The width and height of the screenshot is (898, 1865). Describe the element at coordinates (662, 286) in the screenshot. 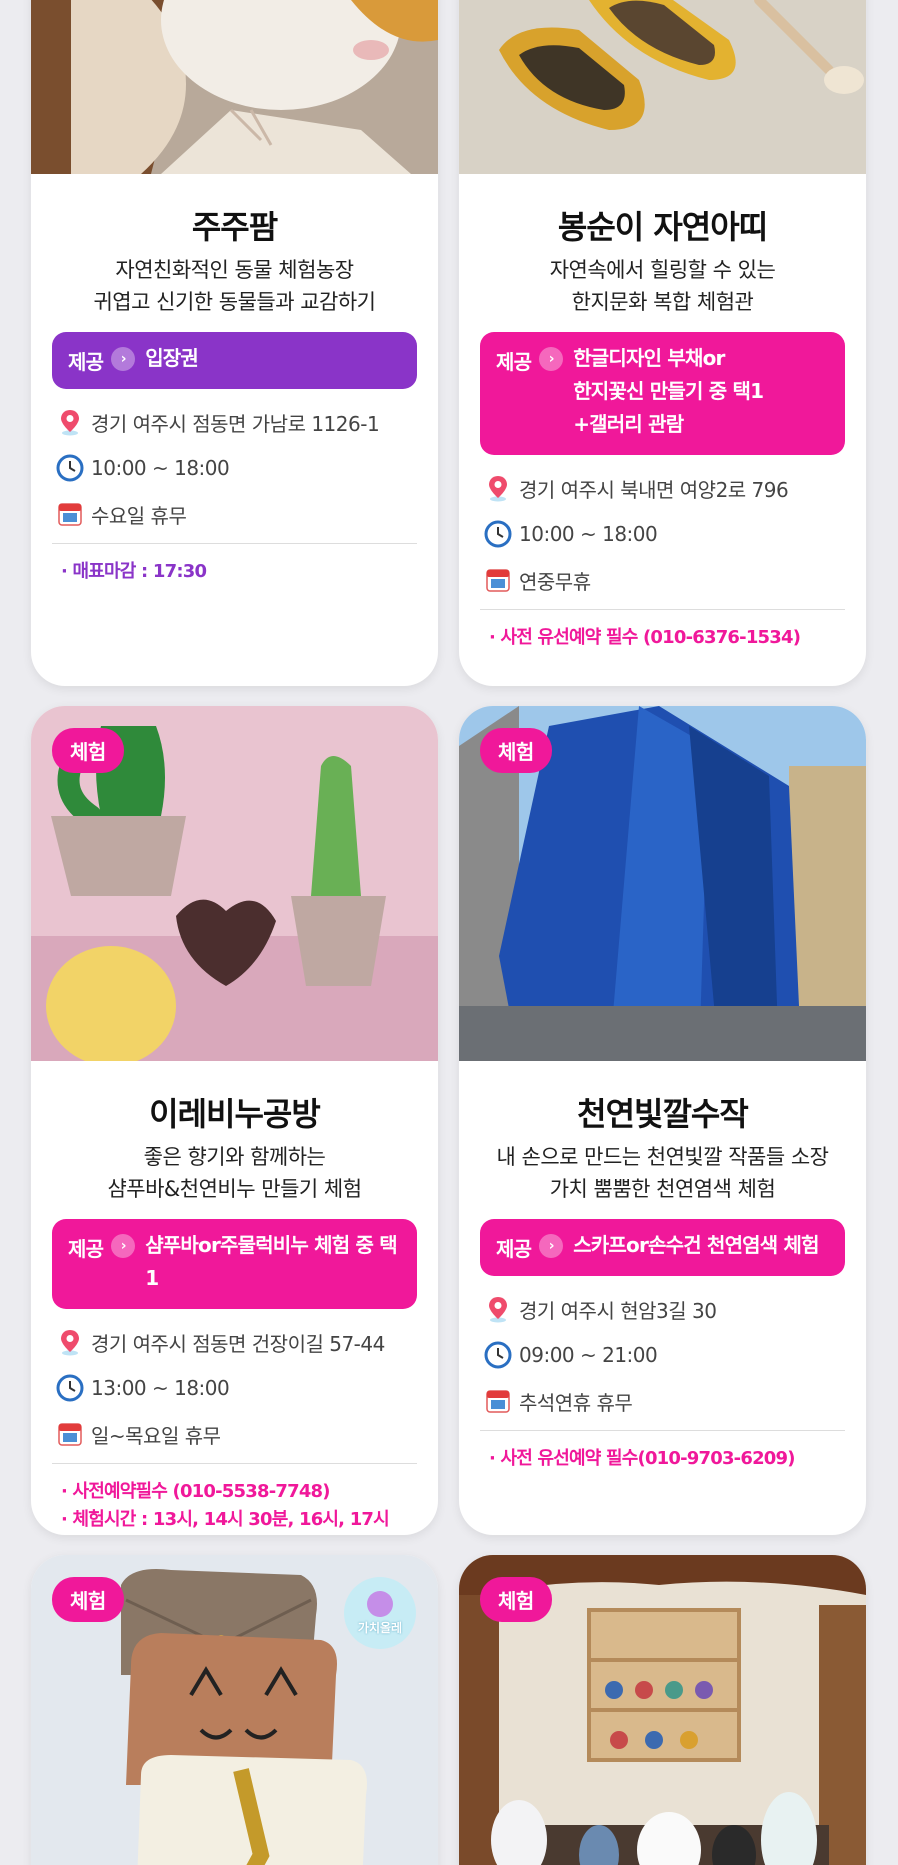

I see `card-description: 자연속에서 힐링할 수 있는 한지문화 복합 체험관` at that location.